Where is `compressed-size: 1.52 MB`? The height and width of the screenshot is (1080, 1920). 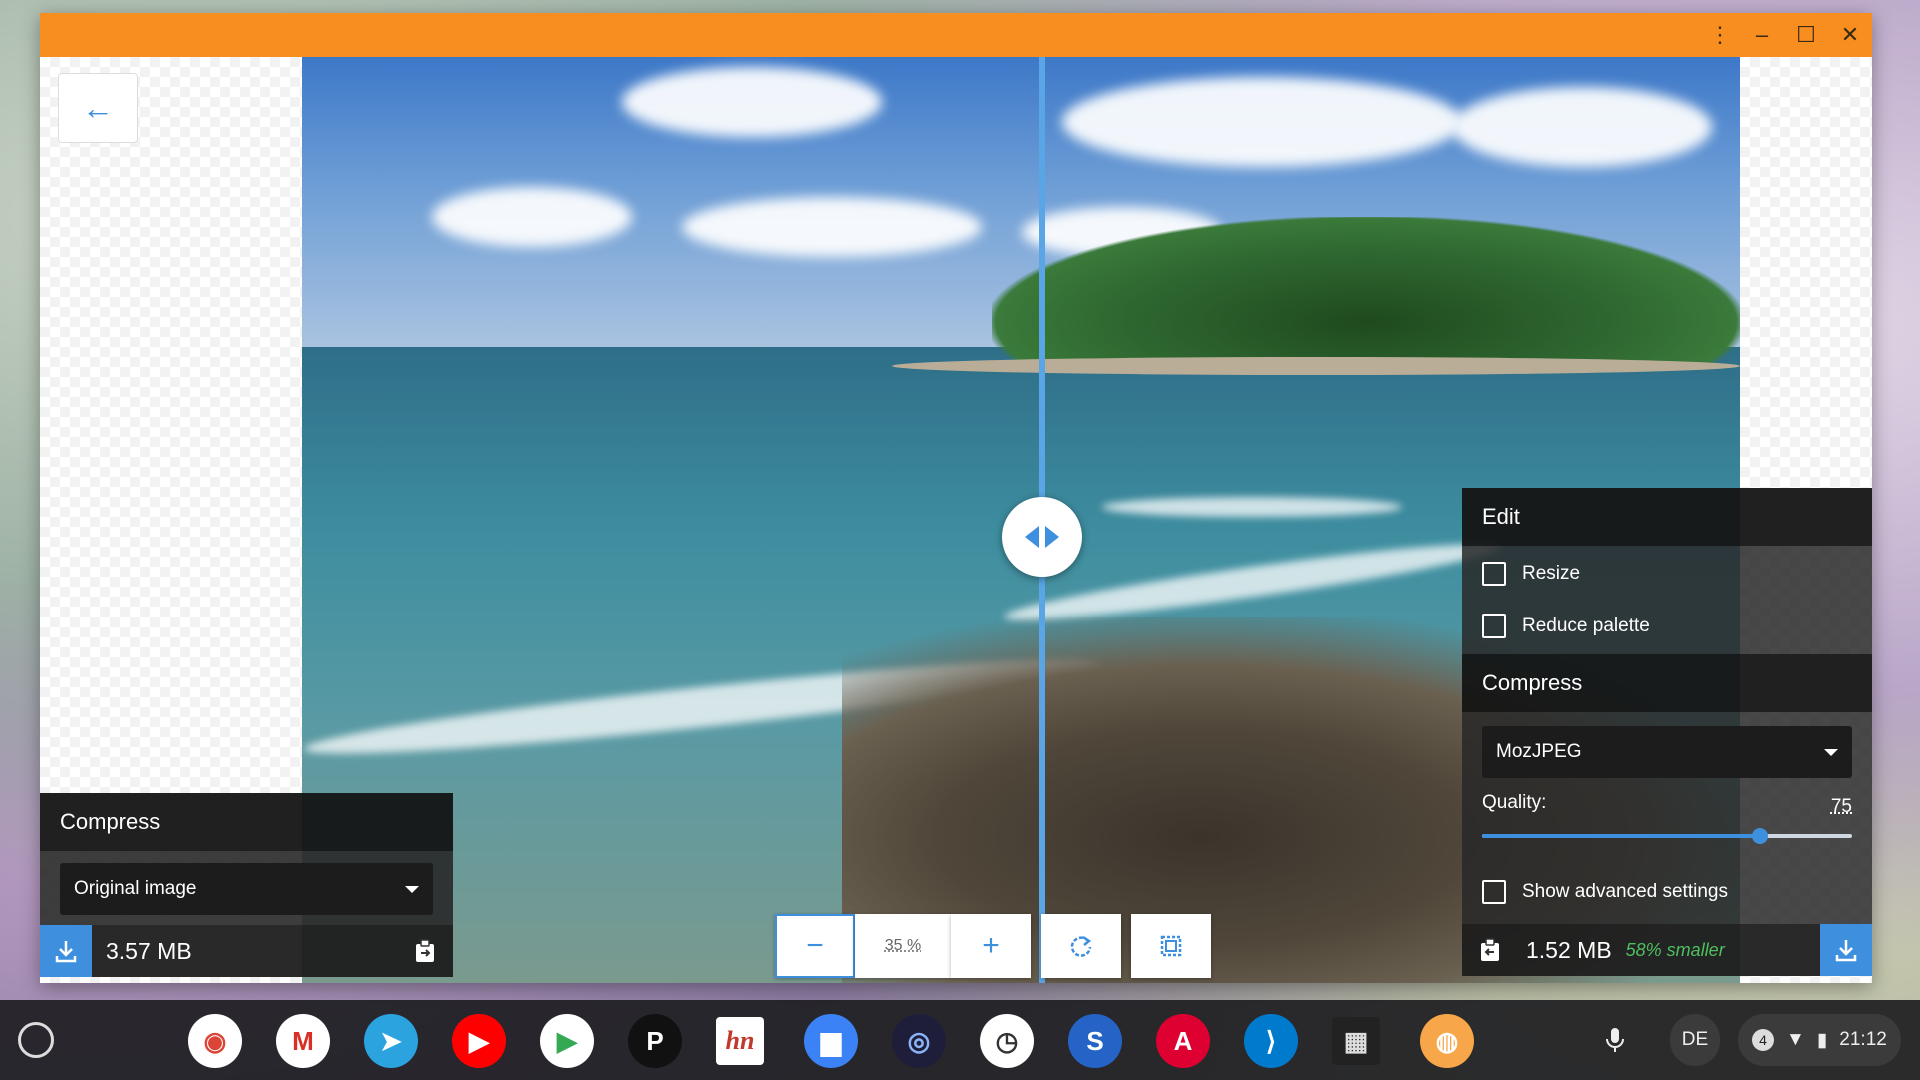
compressed-size: 1.52 MB is located at coordinates (1569, 949).